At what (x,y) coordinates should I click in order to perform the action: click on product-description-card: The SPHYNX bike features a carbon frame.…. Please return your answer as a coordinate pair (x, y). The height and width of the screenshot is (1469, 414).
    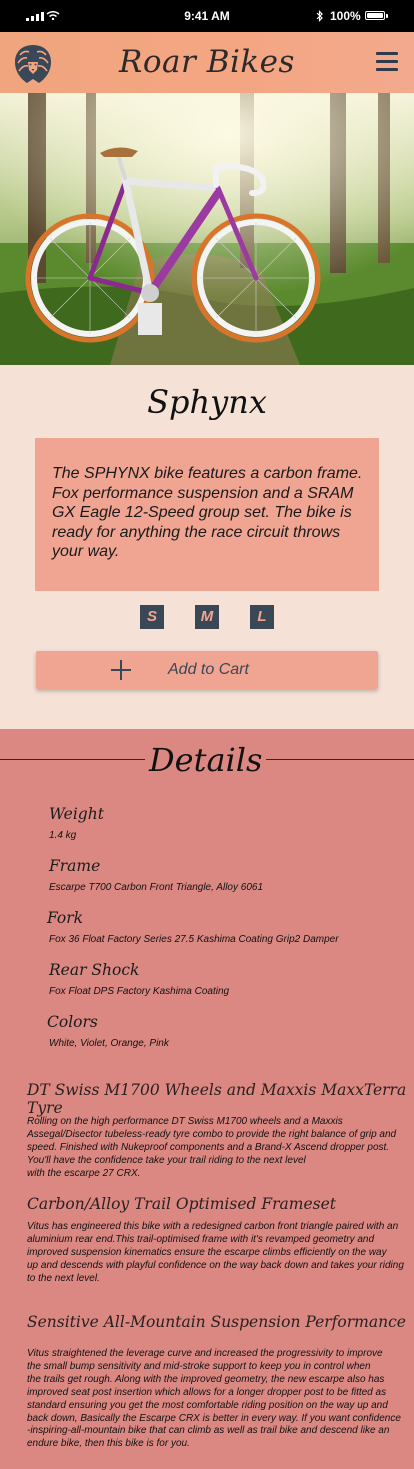
    Looking at the image, I should click on (207, 514).